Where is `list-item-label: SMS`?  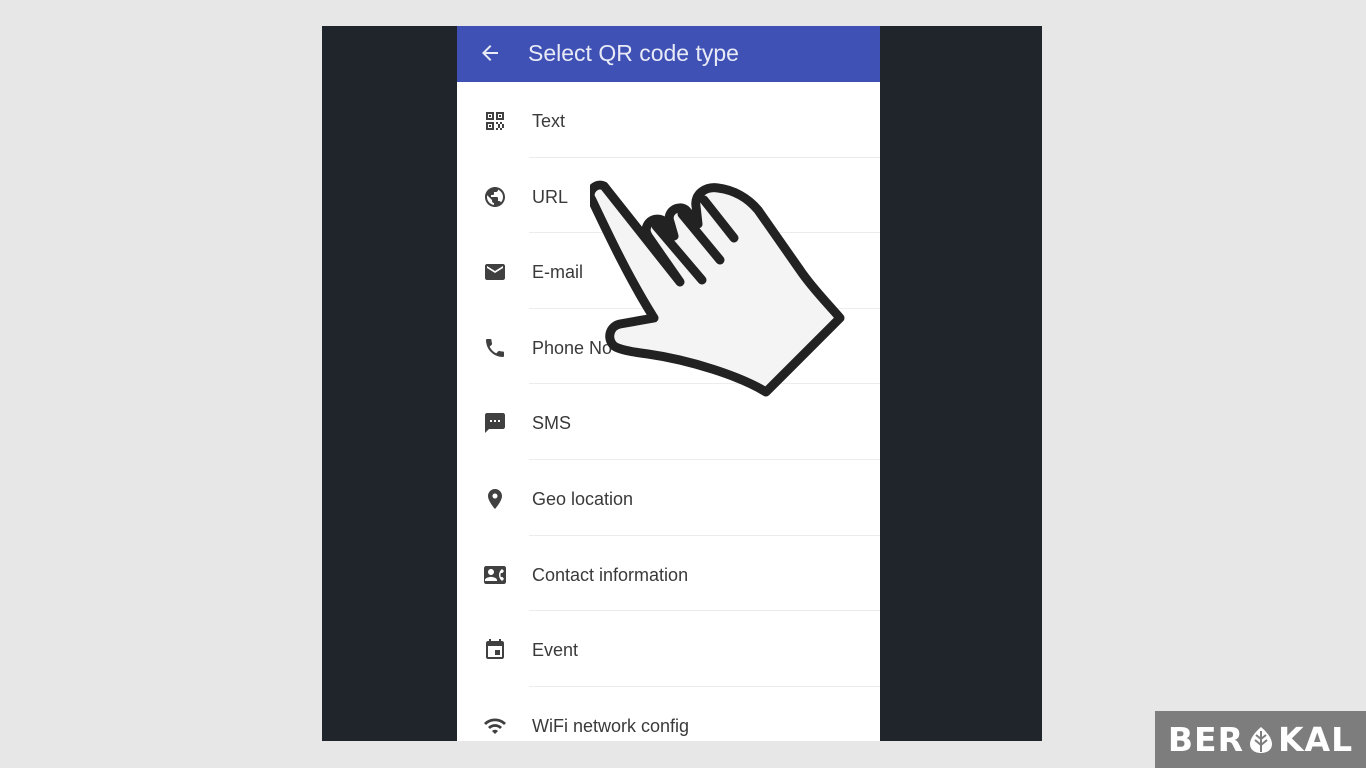 list-item-label: SMS is located at coordinates (552, 423).